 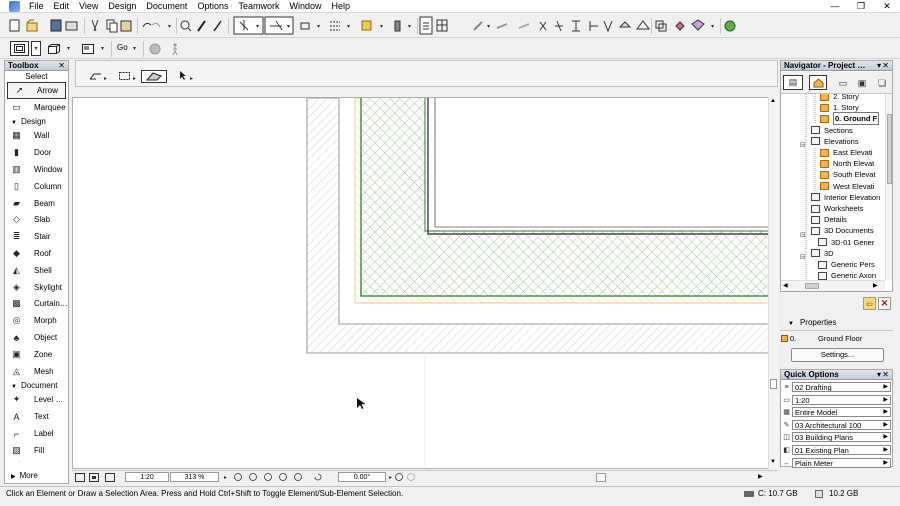 What do you see at coordinates (62, 6) in the screenshot?
I see `menu-edit: Edit` at bounding box center [62, 6].